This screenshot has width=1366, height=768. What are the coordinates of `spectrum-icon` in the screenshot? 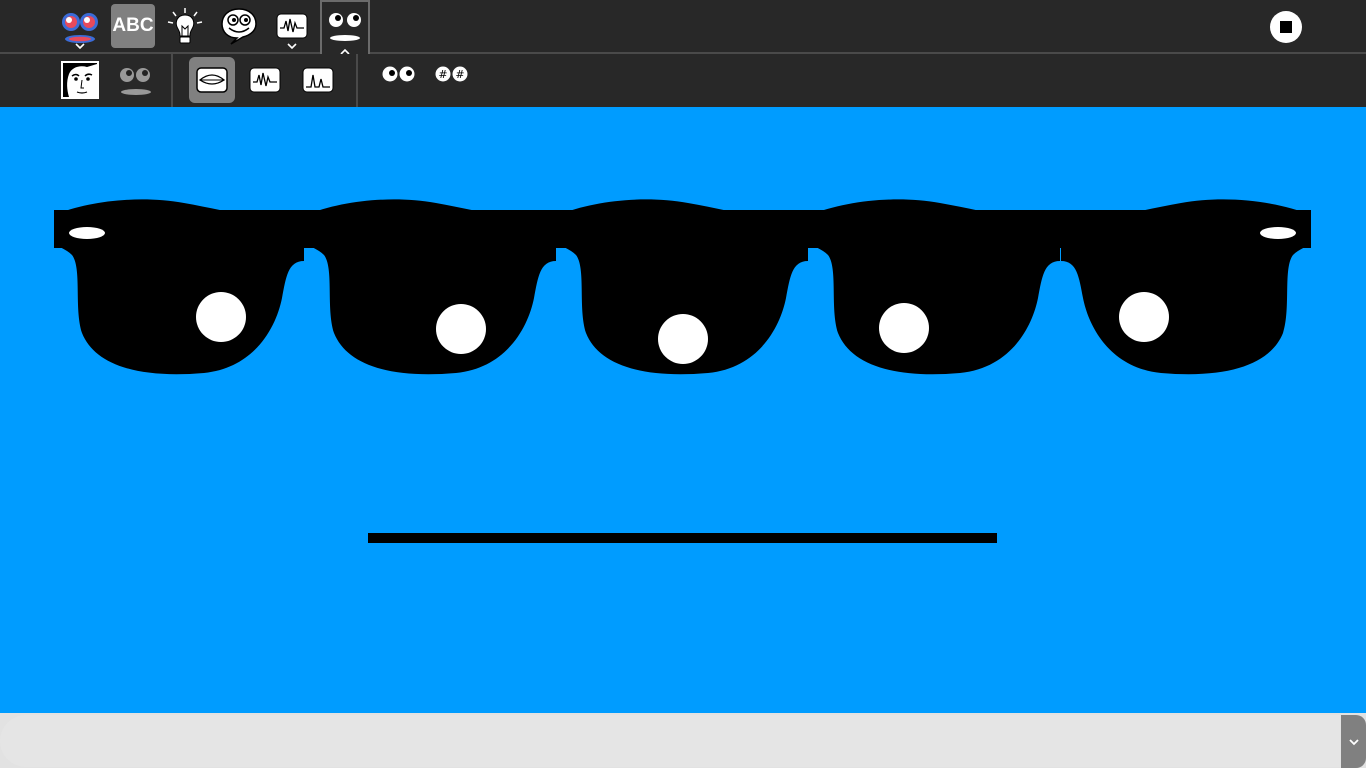 It's located at (318, 80).